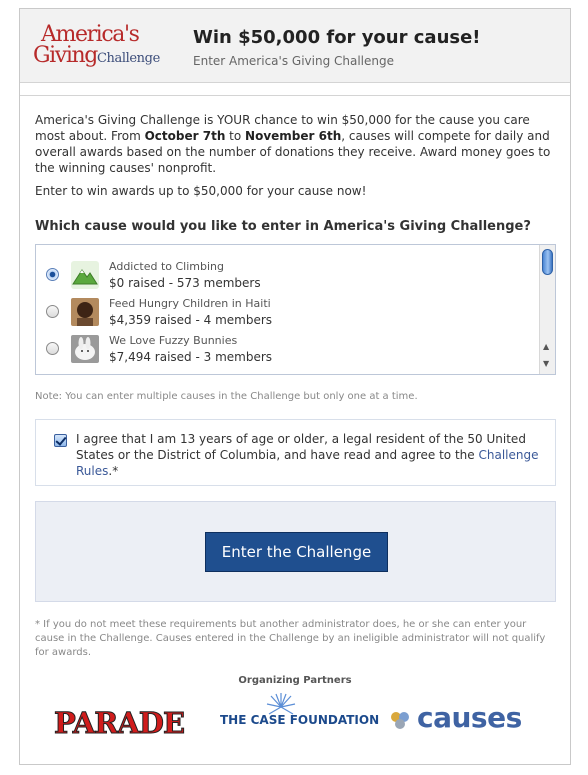 This screenshot has height=775, width=588. Describe the element at coordinates (547, 262) in the screenshot. I see `scrollbar-thumb` at that location.